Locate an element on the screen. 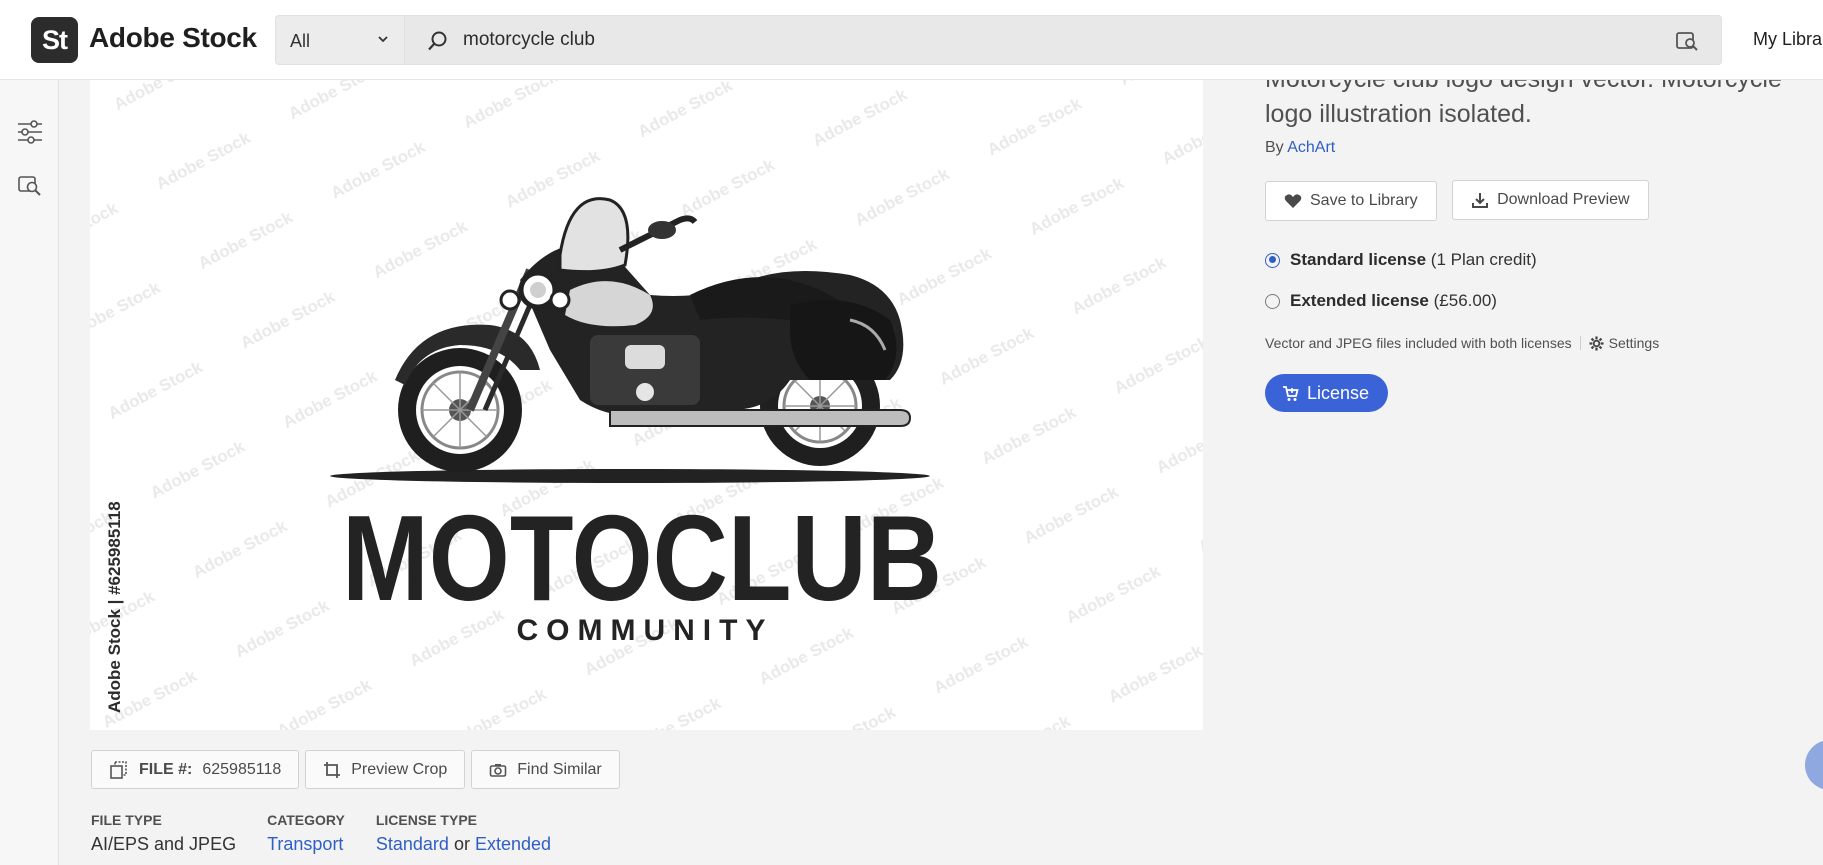 The height and width of the screenshot is (865, 1823). standard-license-link: Standard is located at coordinates (412, 844).